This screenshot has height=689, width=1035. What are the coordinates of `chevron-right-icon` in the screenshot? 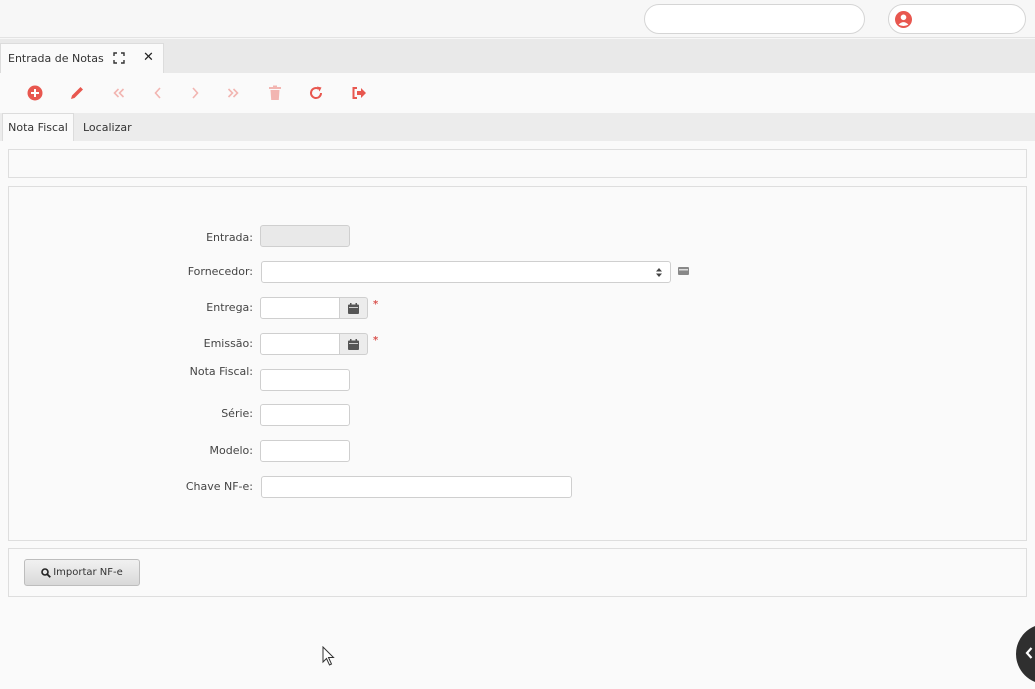 It's located at (195, 93).